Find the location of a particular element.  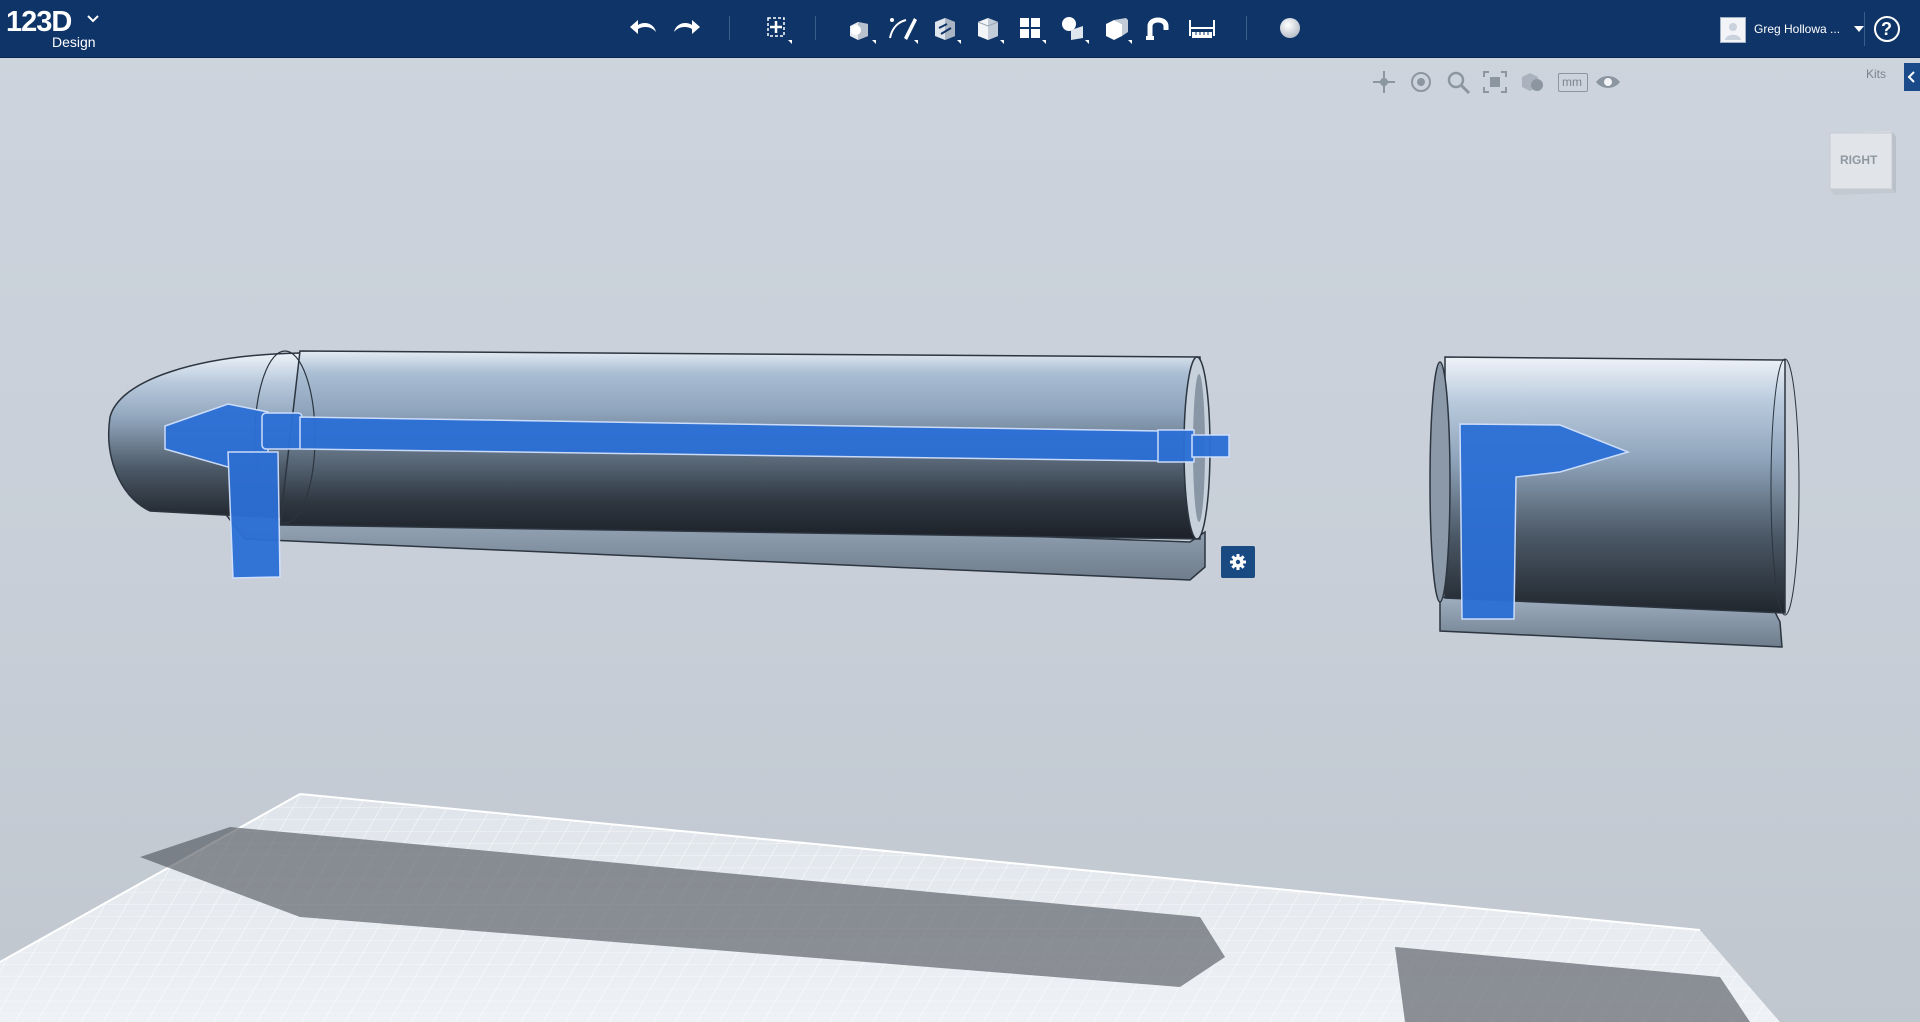

undo-button is located at coordinates (644, 28).